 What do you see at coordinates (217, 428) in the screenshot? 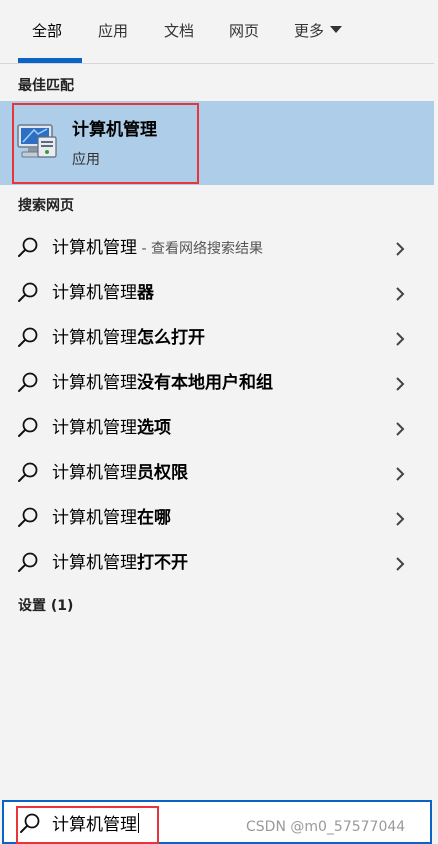
I see `web-result-item: 计算机管理选项` at bounding box center [217, 428].